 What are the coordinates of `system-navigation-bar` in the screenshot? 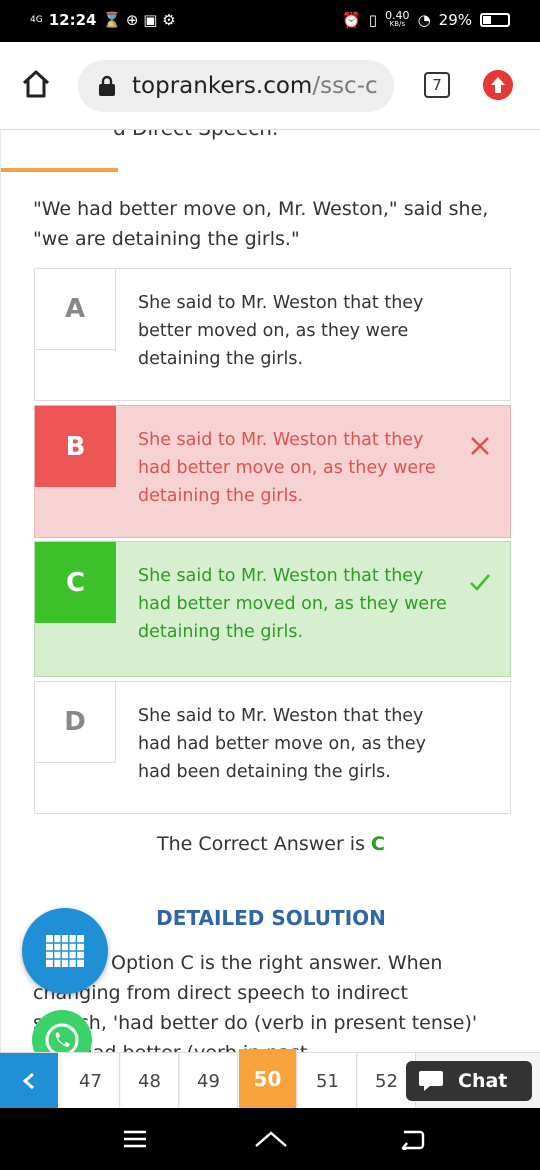 It's located at (270, 1139).